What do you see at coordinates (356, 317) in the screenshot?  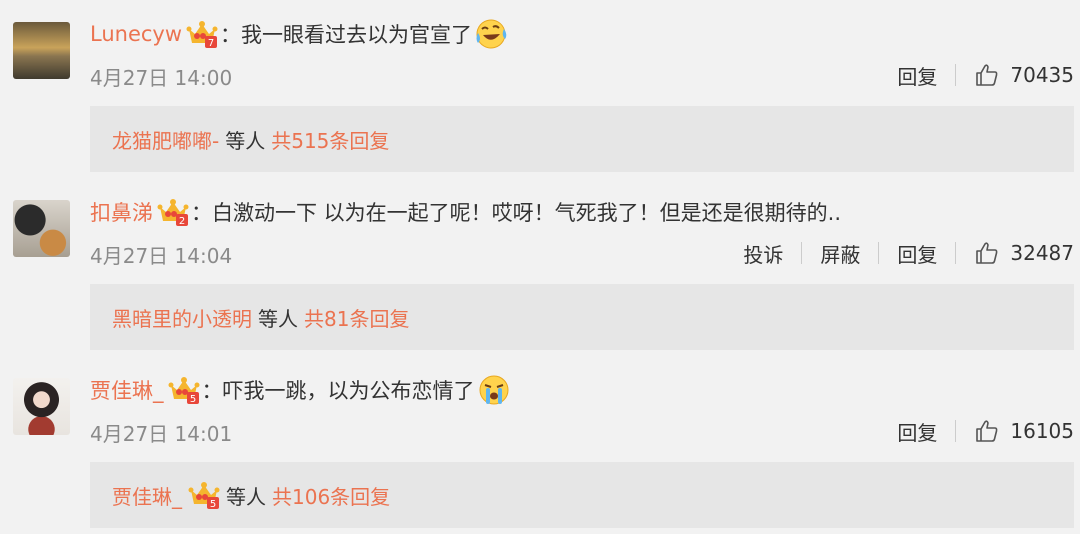 I see `reply-count-link: 共81条回复` at bounding box center [356, 317].